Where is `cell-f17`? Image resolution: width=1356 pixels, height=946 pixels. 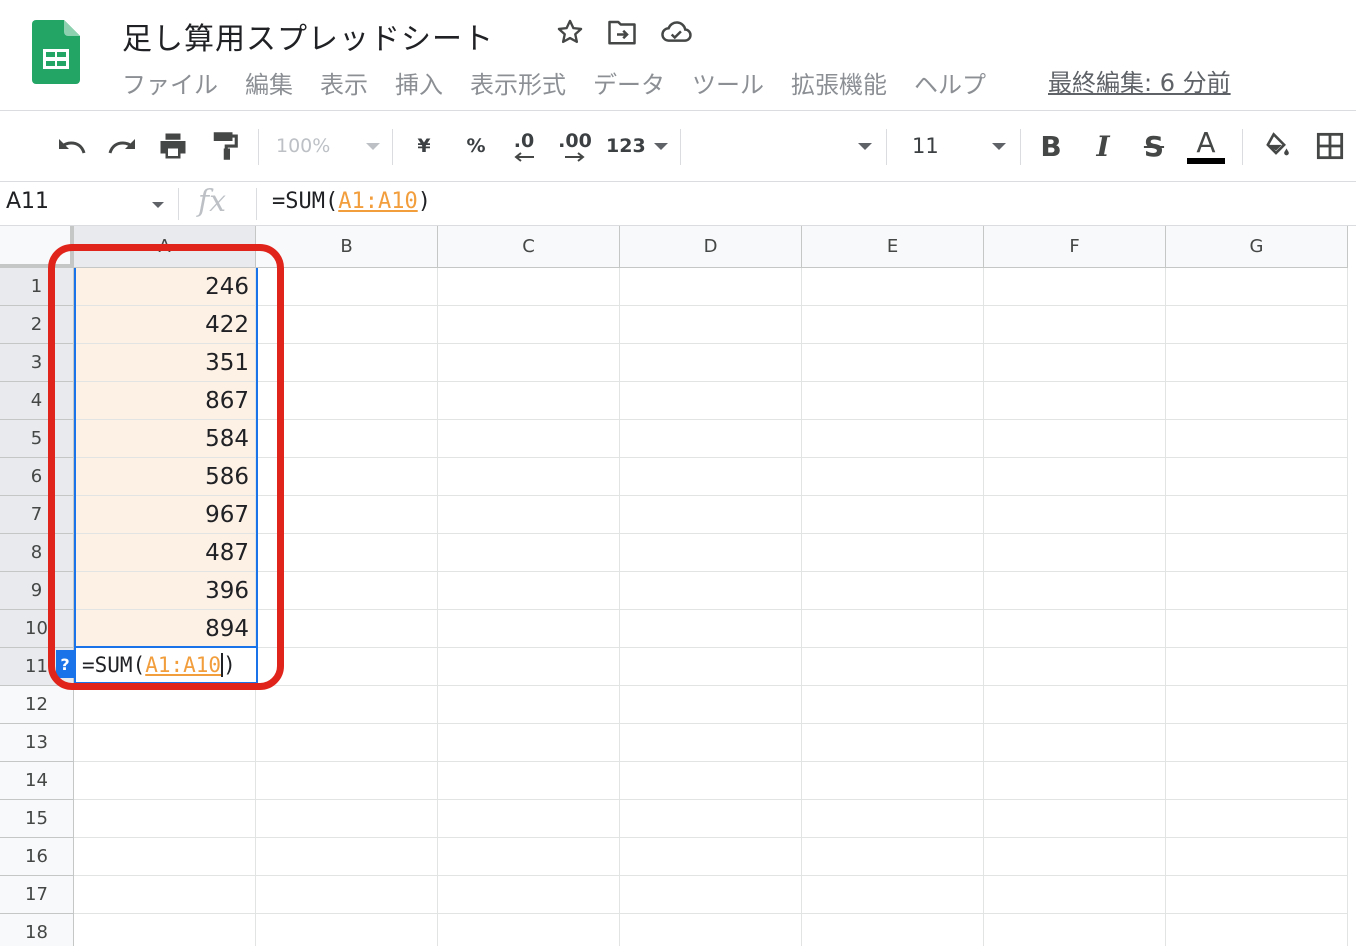
cell-f17 is located at coordinates (1075, 895).